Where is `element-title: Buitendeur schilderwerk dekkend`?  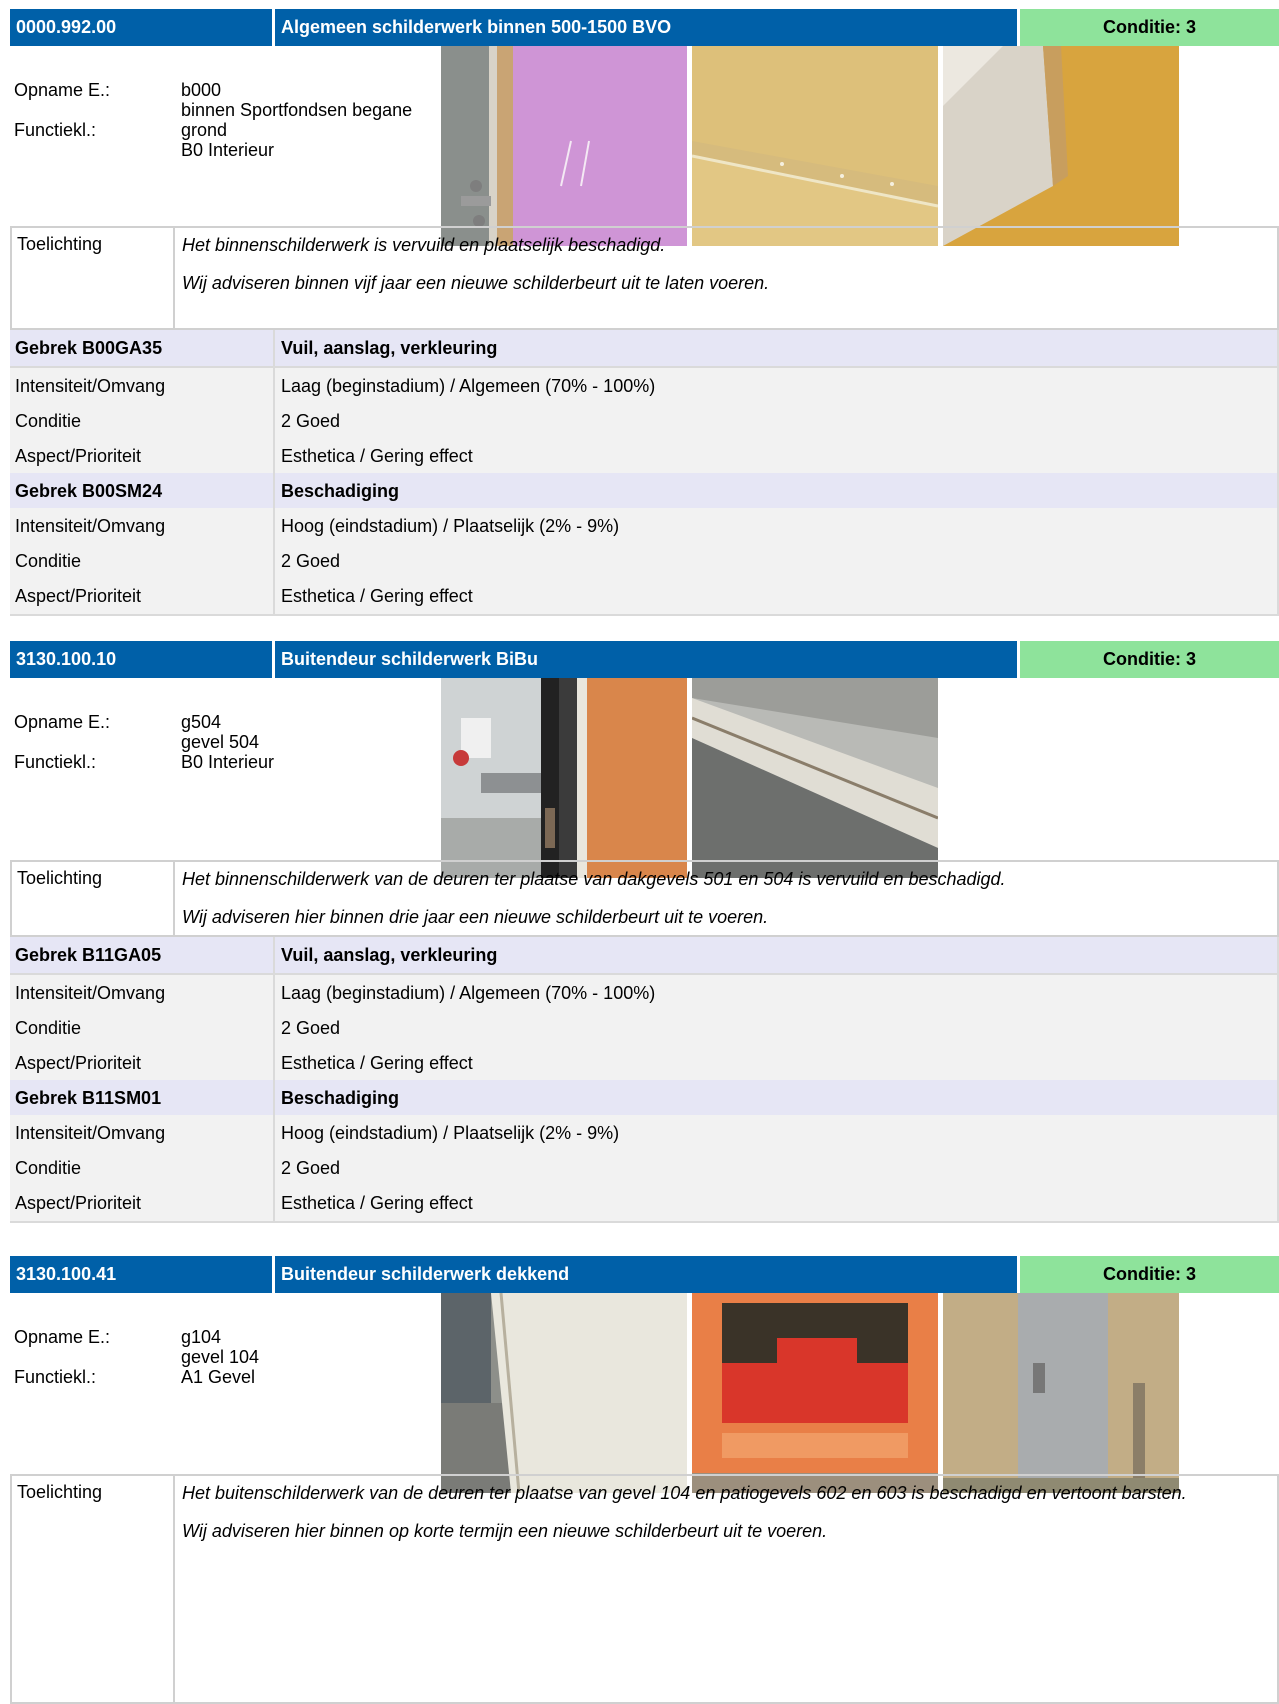 element-title: Buitendeur schilderwerk dekkend is located at coordinates (647, 1274).